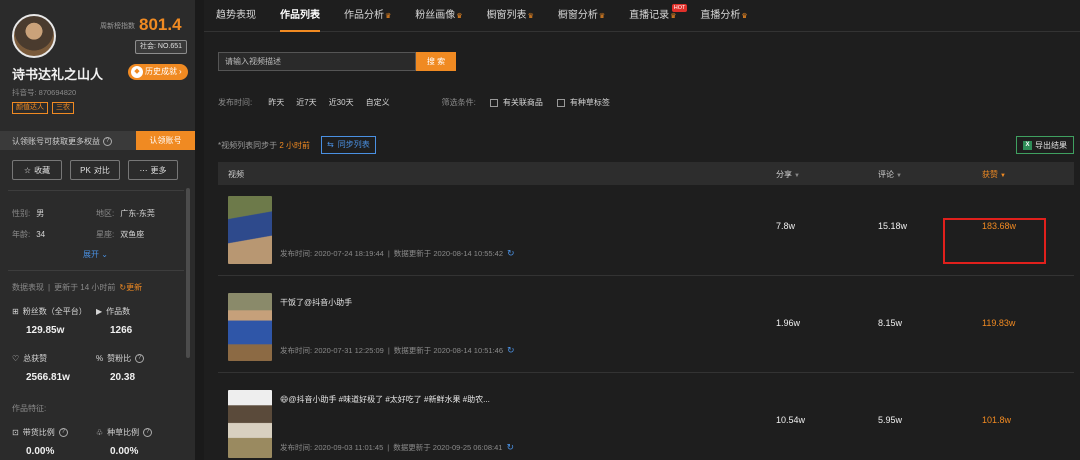 This screenshot has height=460, width=1080. What do you see at coordinates (788, 174) in the screenshot?
I see `col-shares: 分享 ▼` at bounding box center [788, 174].